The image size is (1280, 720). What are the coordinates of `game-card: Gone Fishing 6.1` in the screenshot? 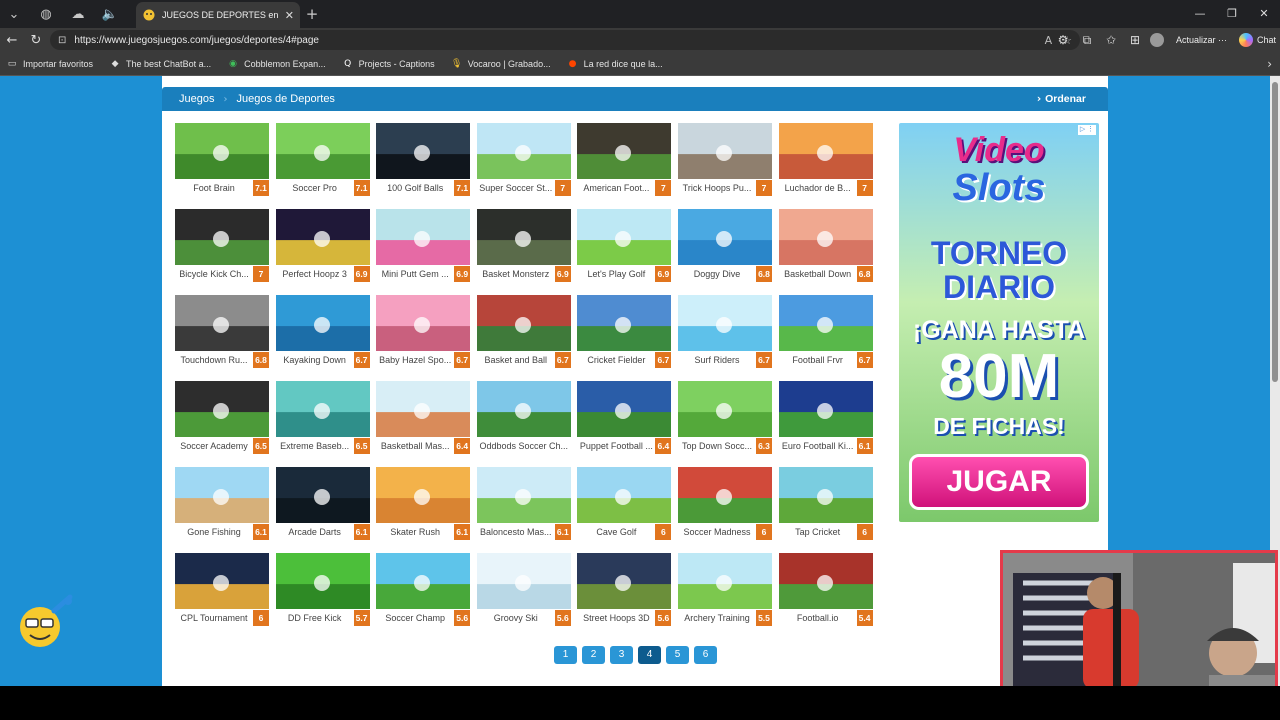 It's located at (222, 503).